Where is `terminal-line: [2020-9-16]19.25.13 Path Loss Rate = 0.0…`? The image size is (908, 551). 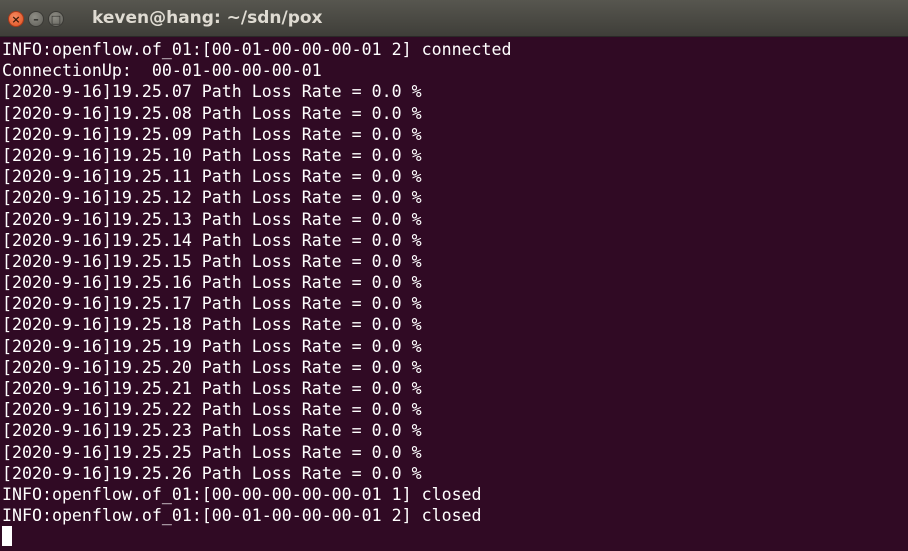
terminal-line: [2020-9-16]19.25.13 Path Loss Rate = 0.0… is located at coordinates (212, 219).